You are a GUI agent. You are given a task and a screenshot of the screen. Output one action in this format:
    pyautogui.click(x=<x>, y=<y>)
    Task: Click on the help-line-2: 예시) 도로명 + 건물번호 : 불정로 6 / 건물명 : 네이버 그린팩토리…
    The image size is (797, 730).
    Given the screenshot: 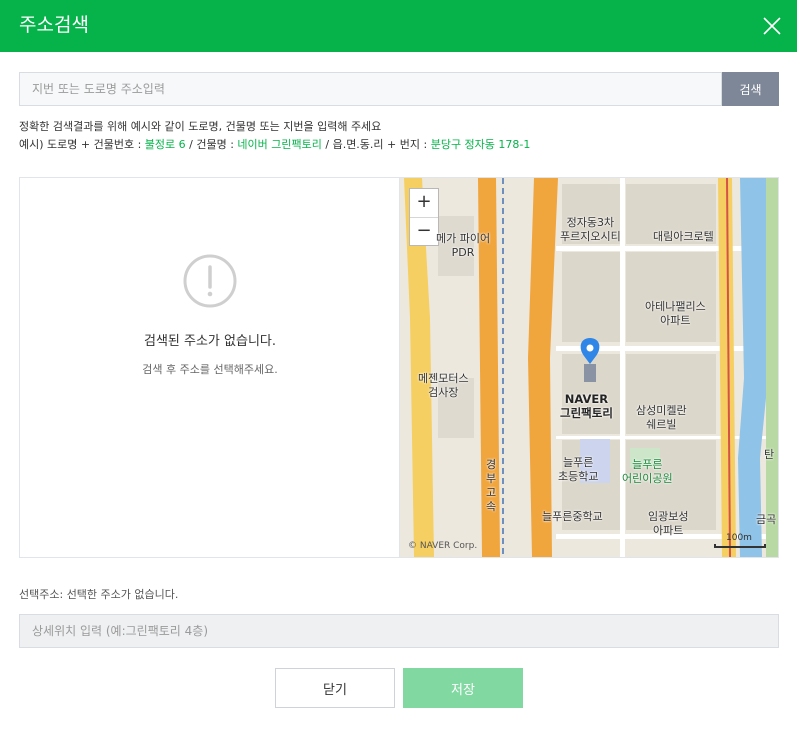 What is the action you would take?
    pyautogui.click(x=274, y=145)
    